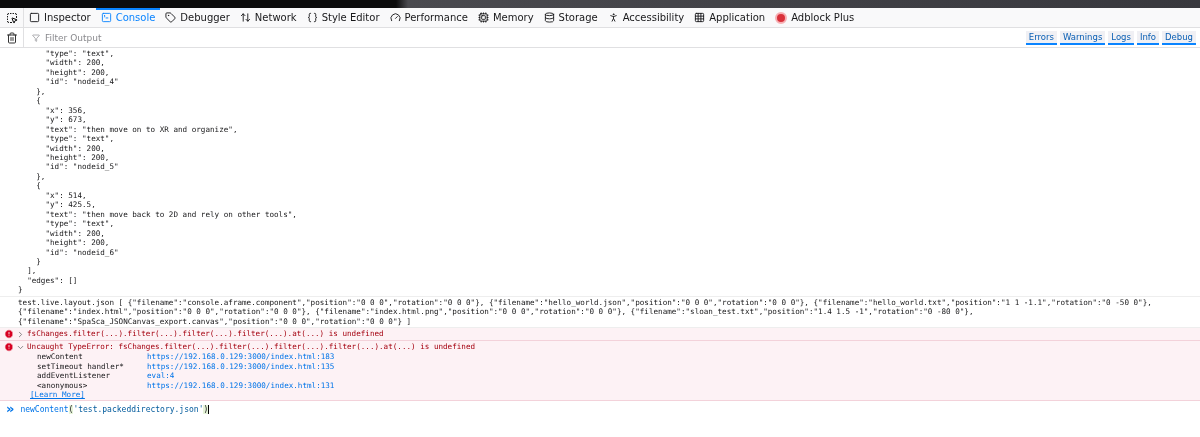 This screenshot has width=1200, height=437. What do you see at coordinates (613, 17) in the screenshot?
I see `person-icon` at bounding box center [613, 17].